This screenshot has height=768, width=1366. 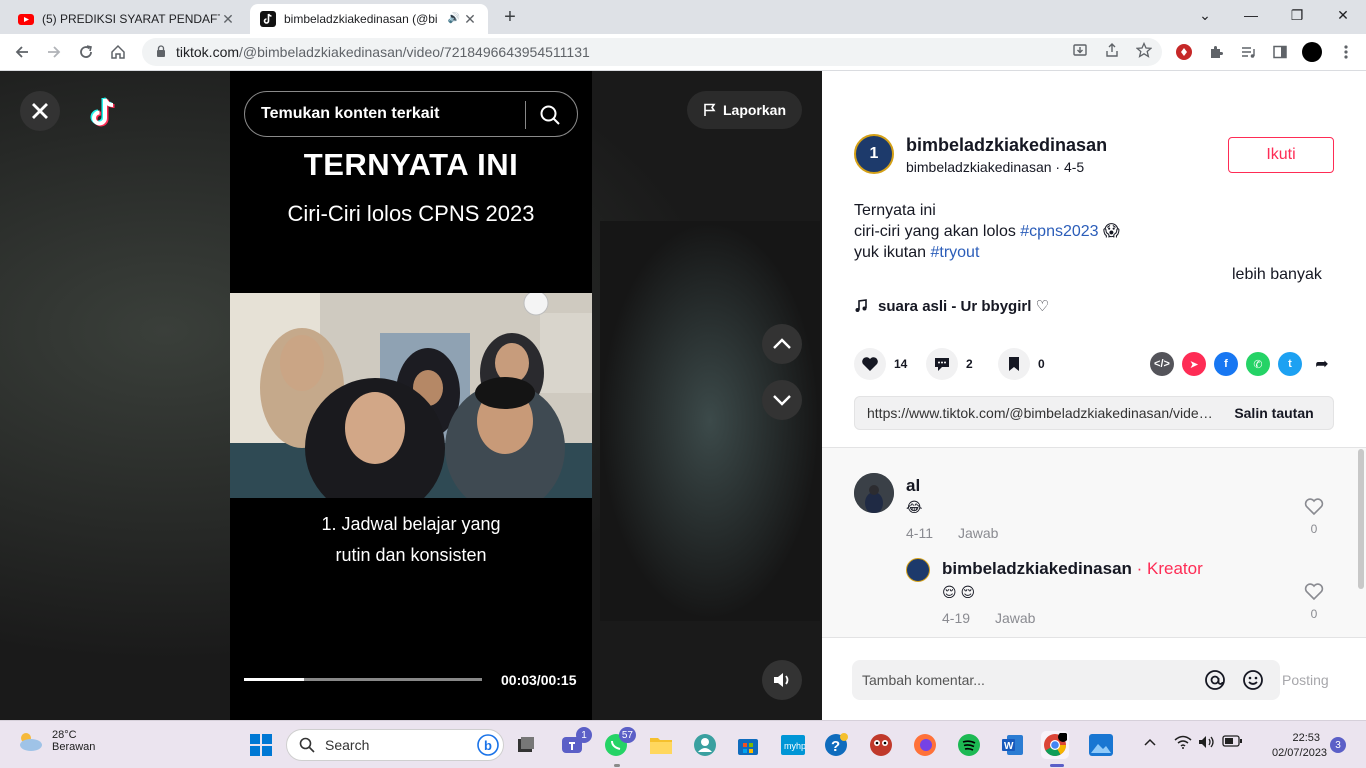 I want to click on share-arrow-icon: ➦, so click(x=1322, y=364).